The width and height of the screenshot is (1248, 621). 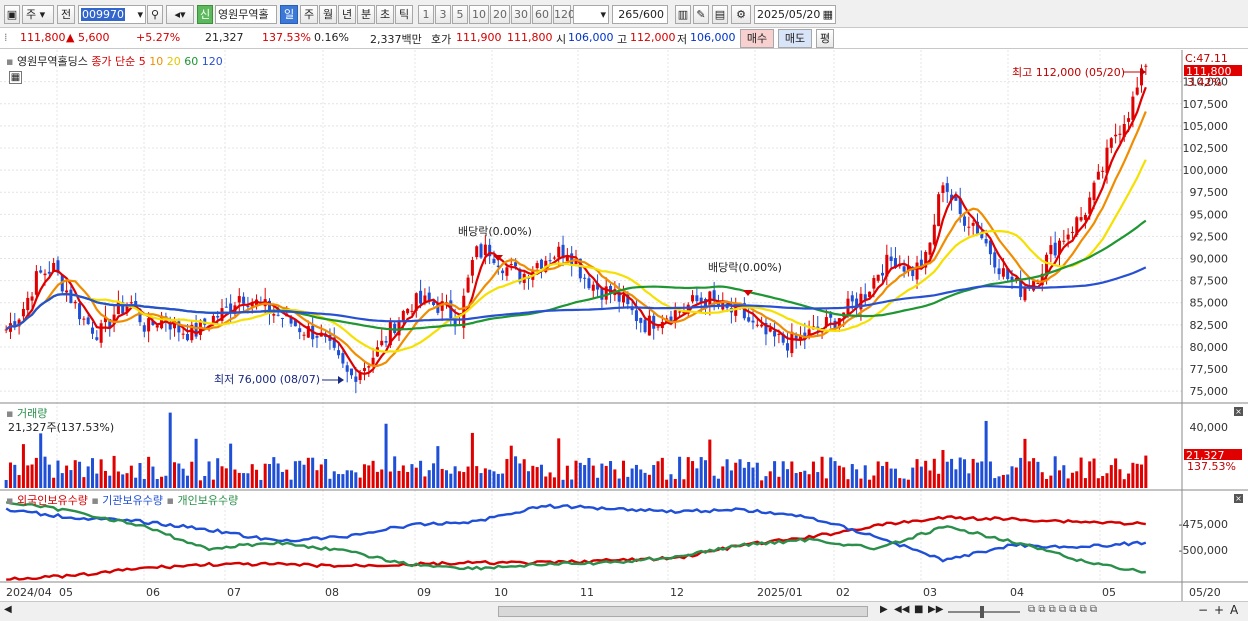 What do you see at coordinates (576, 450) in the screenshot?
I see `volume-bars` at bounding box center [576, 450].